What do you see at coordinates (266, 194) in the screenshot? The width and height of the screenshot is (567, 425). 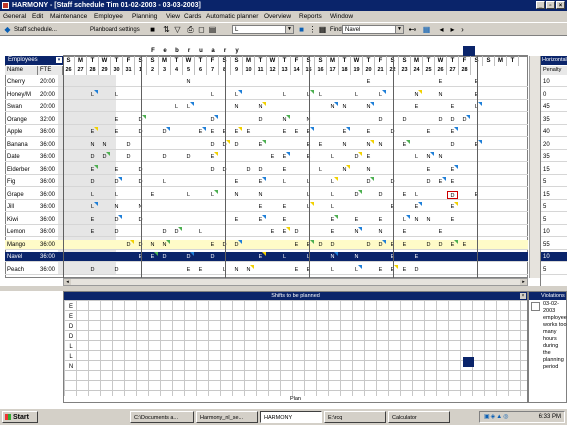 I see `table-row: Grape36:00LLELLNNLLDDELDE` at bounding box center [266, 194].